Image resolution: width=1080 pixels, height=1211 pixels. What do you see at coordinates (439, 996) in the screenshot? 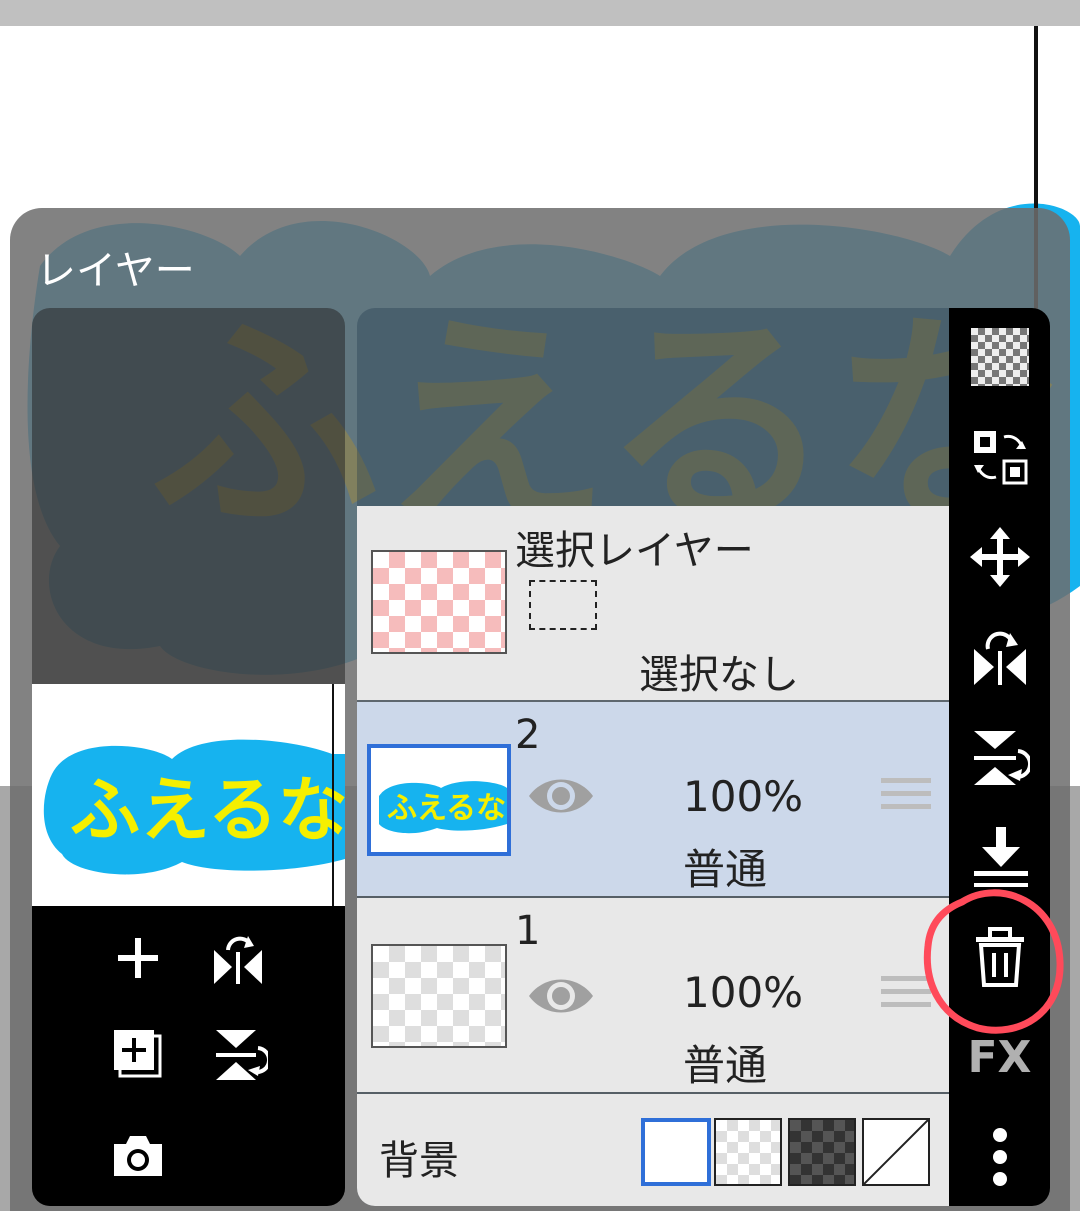
I see `layer-1-thumbnail` at bounding box center [439, 996].